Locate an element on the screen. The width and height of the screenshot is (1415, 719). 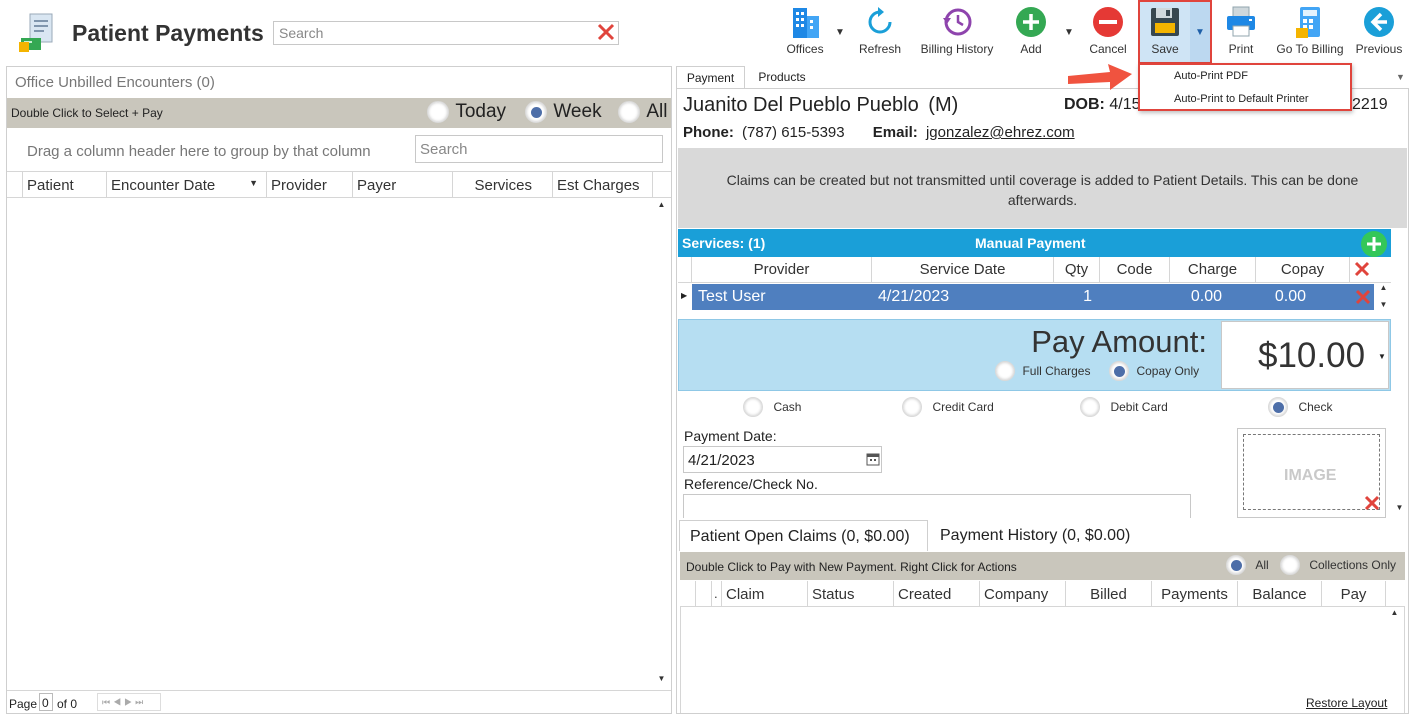
payment-date-input: 4/21/2023 is located at coordinates (782, 459).